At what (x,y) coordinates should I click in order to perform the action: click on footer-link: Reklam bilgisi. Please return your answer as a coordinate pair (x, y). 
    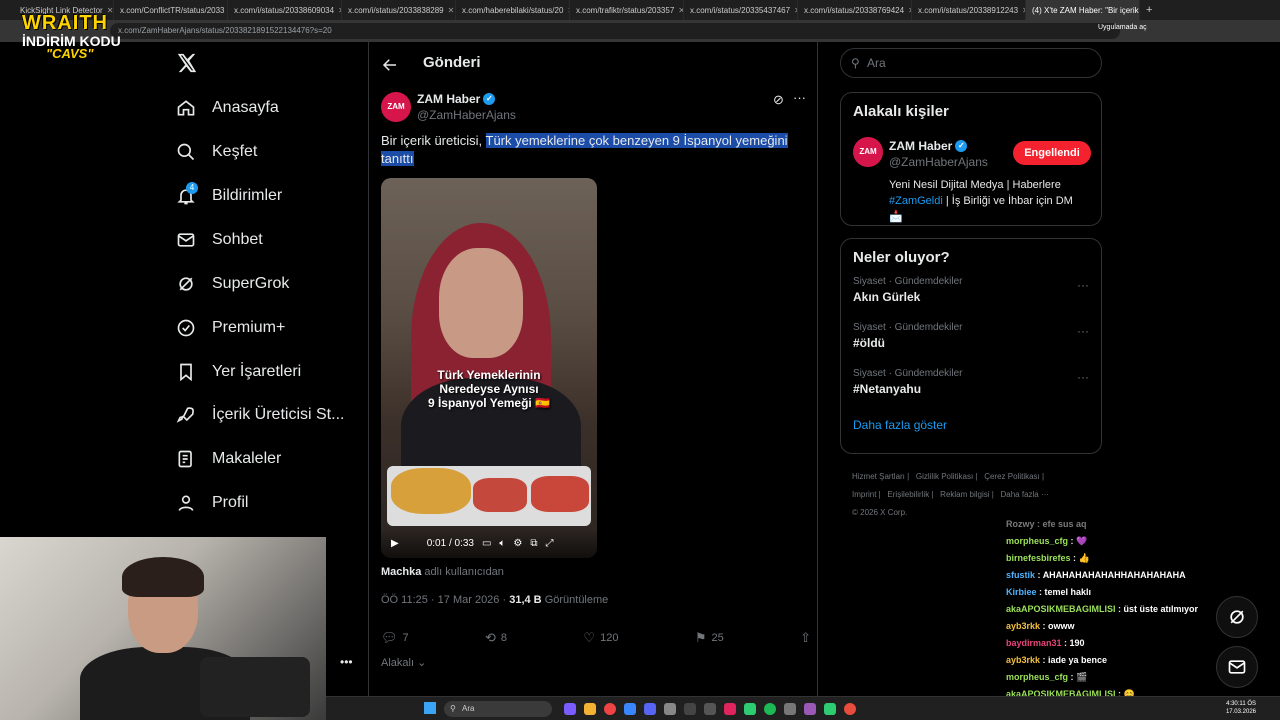
    Looking at the image, I should click on (964, 494).